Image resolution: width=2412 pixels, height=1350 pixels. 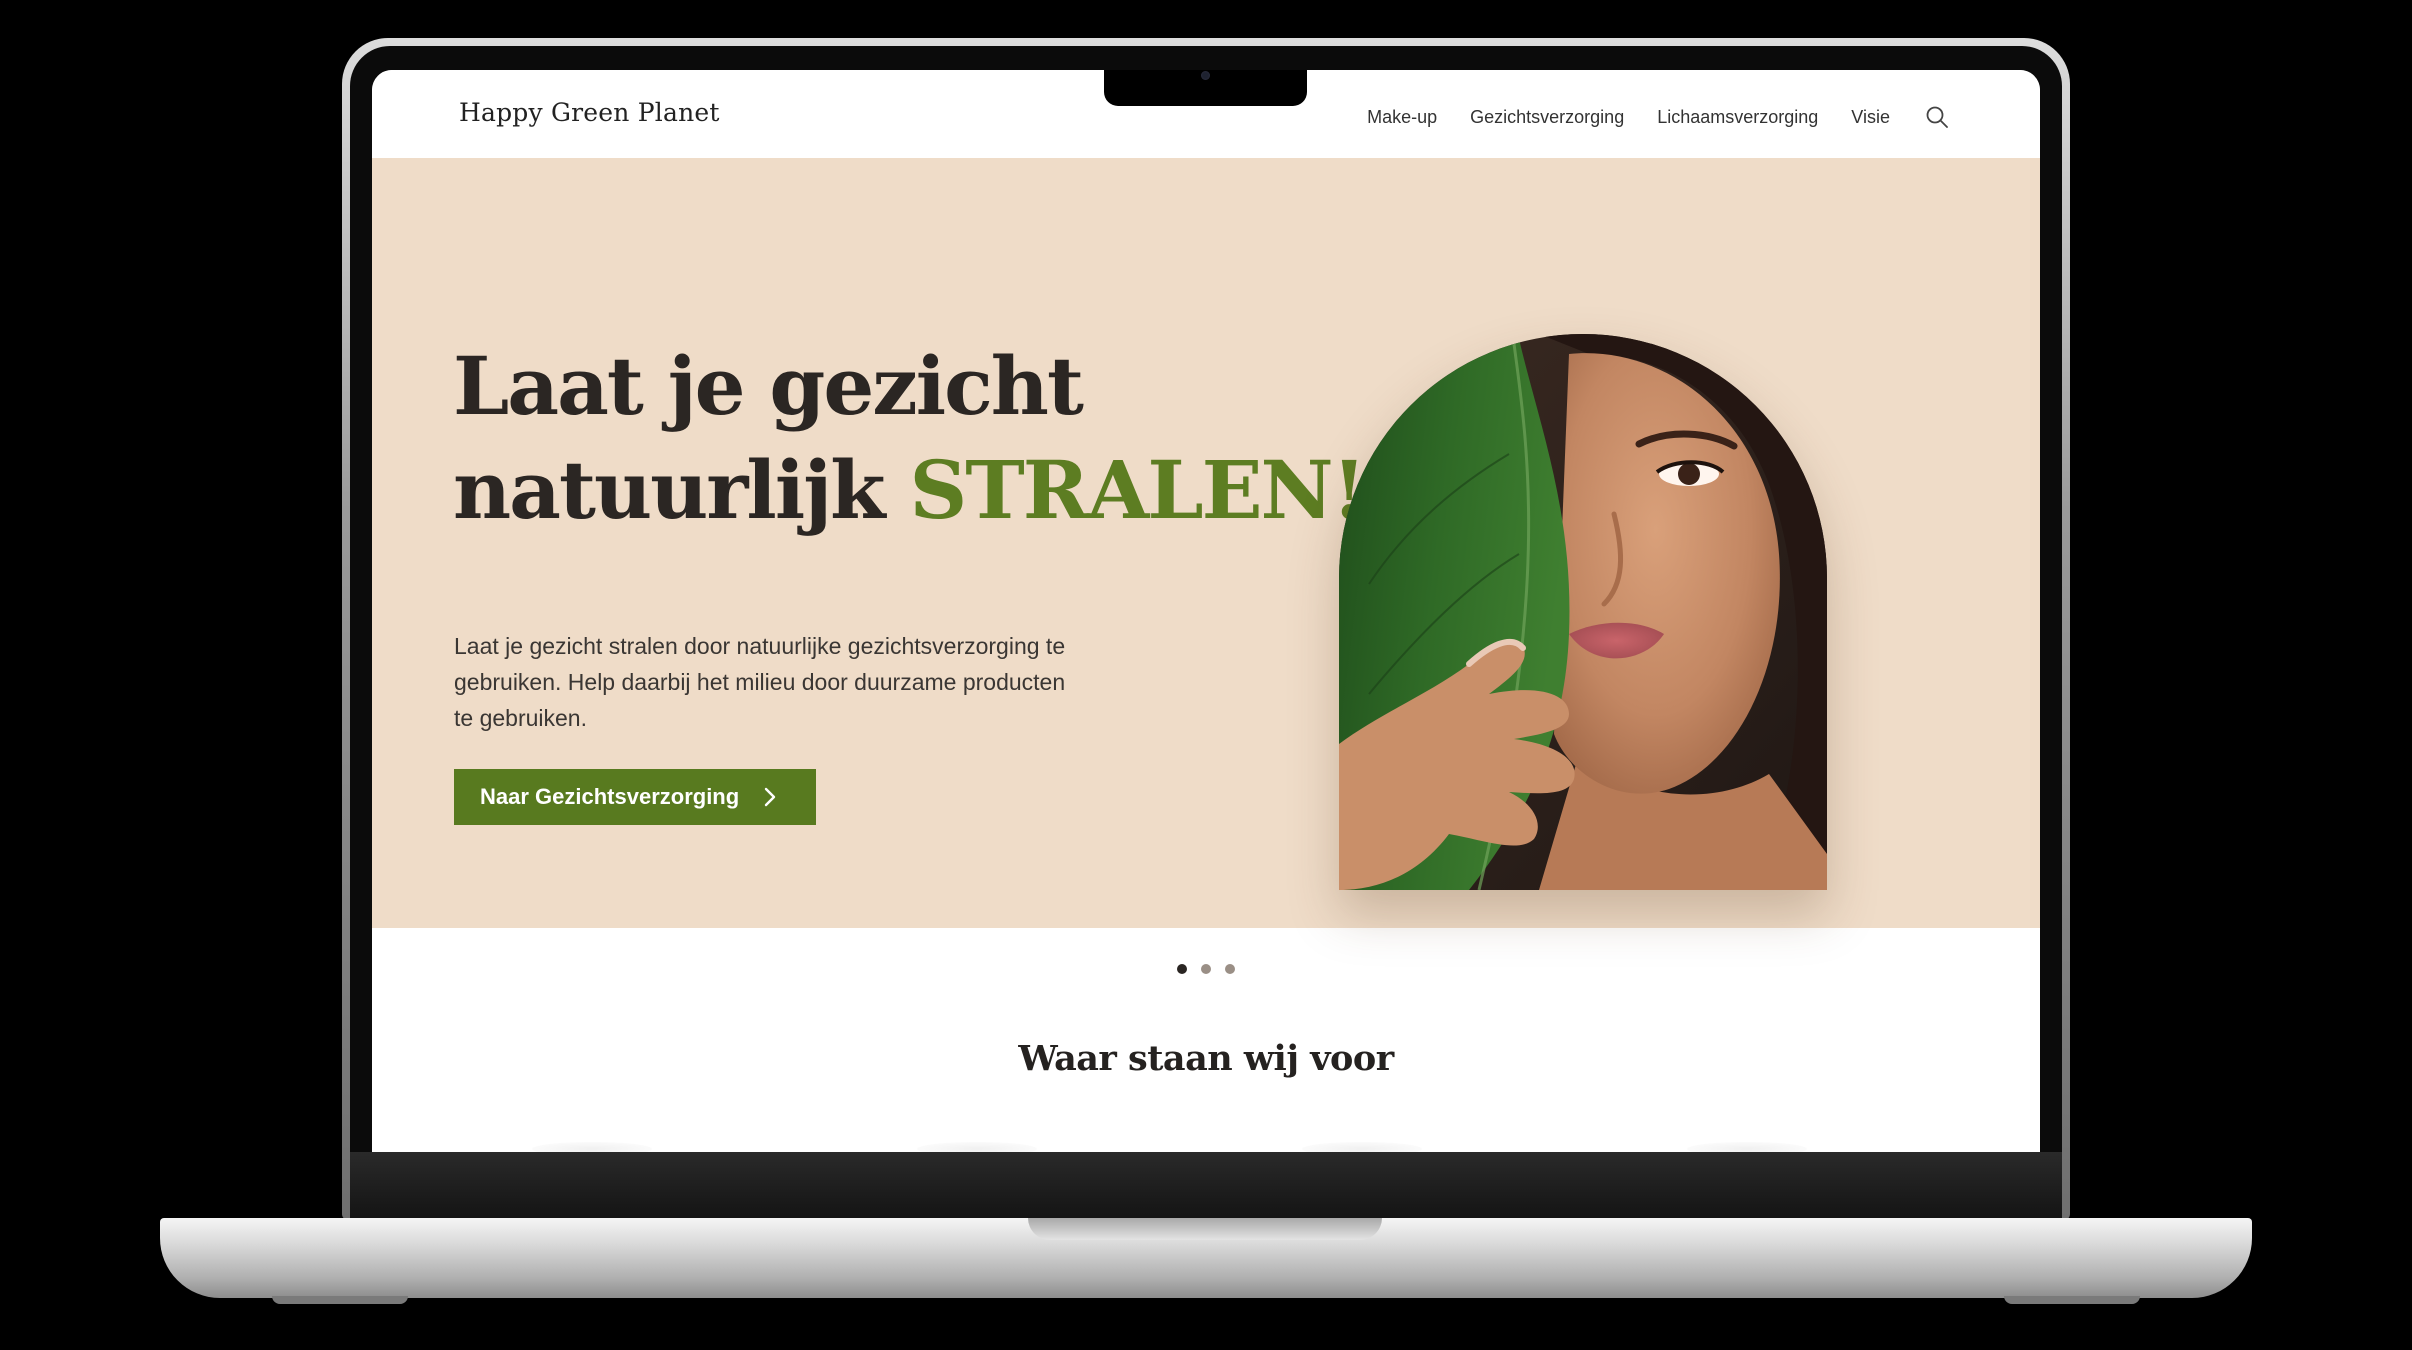 I want to click on laptop-foot-left, so click(x=340, y=1300).